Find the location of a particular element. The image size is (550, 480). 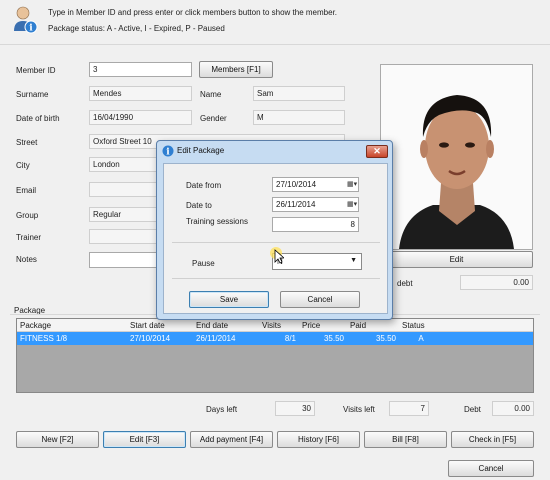

user-info-icon: i is located at coordinates (25, 20).